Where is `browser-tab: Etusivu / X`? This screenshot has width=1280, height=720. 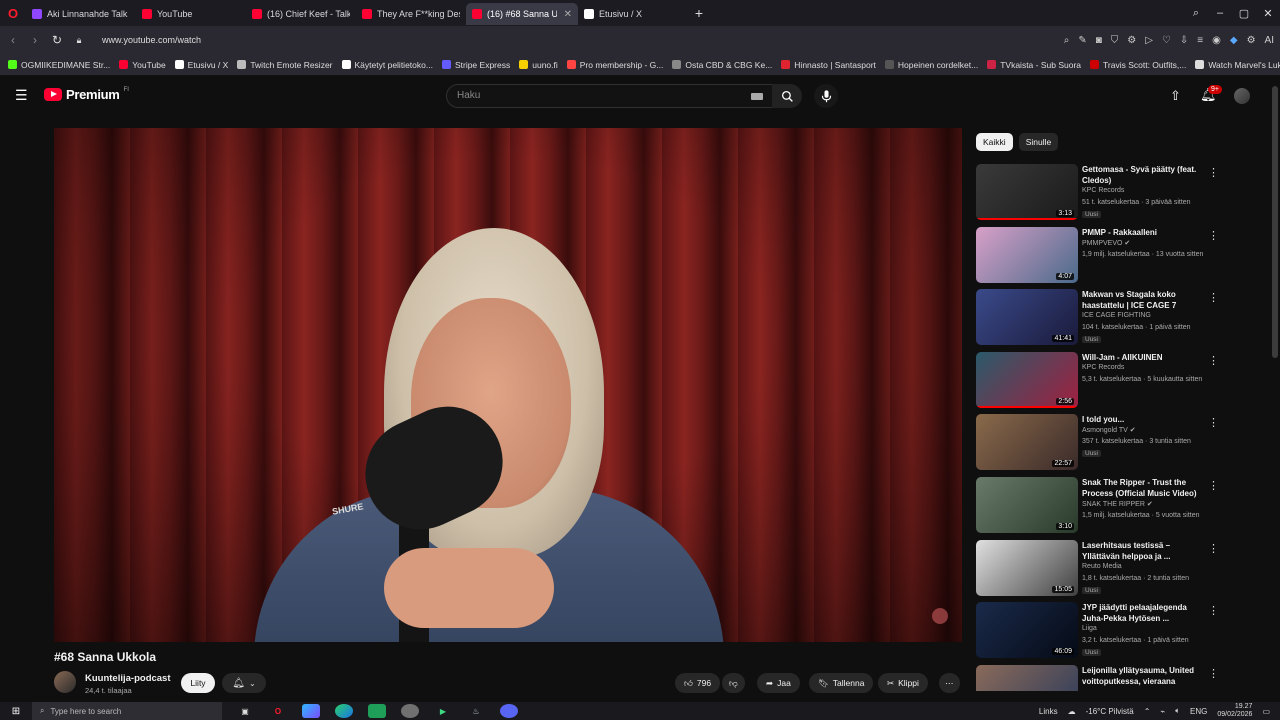 browser-tab: Etusivu / X is located at coordinates (633, 14).